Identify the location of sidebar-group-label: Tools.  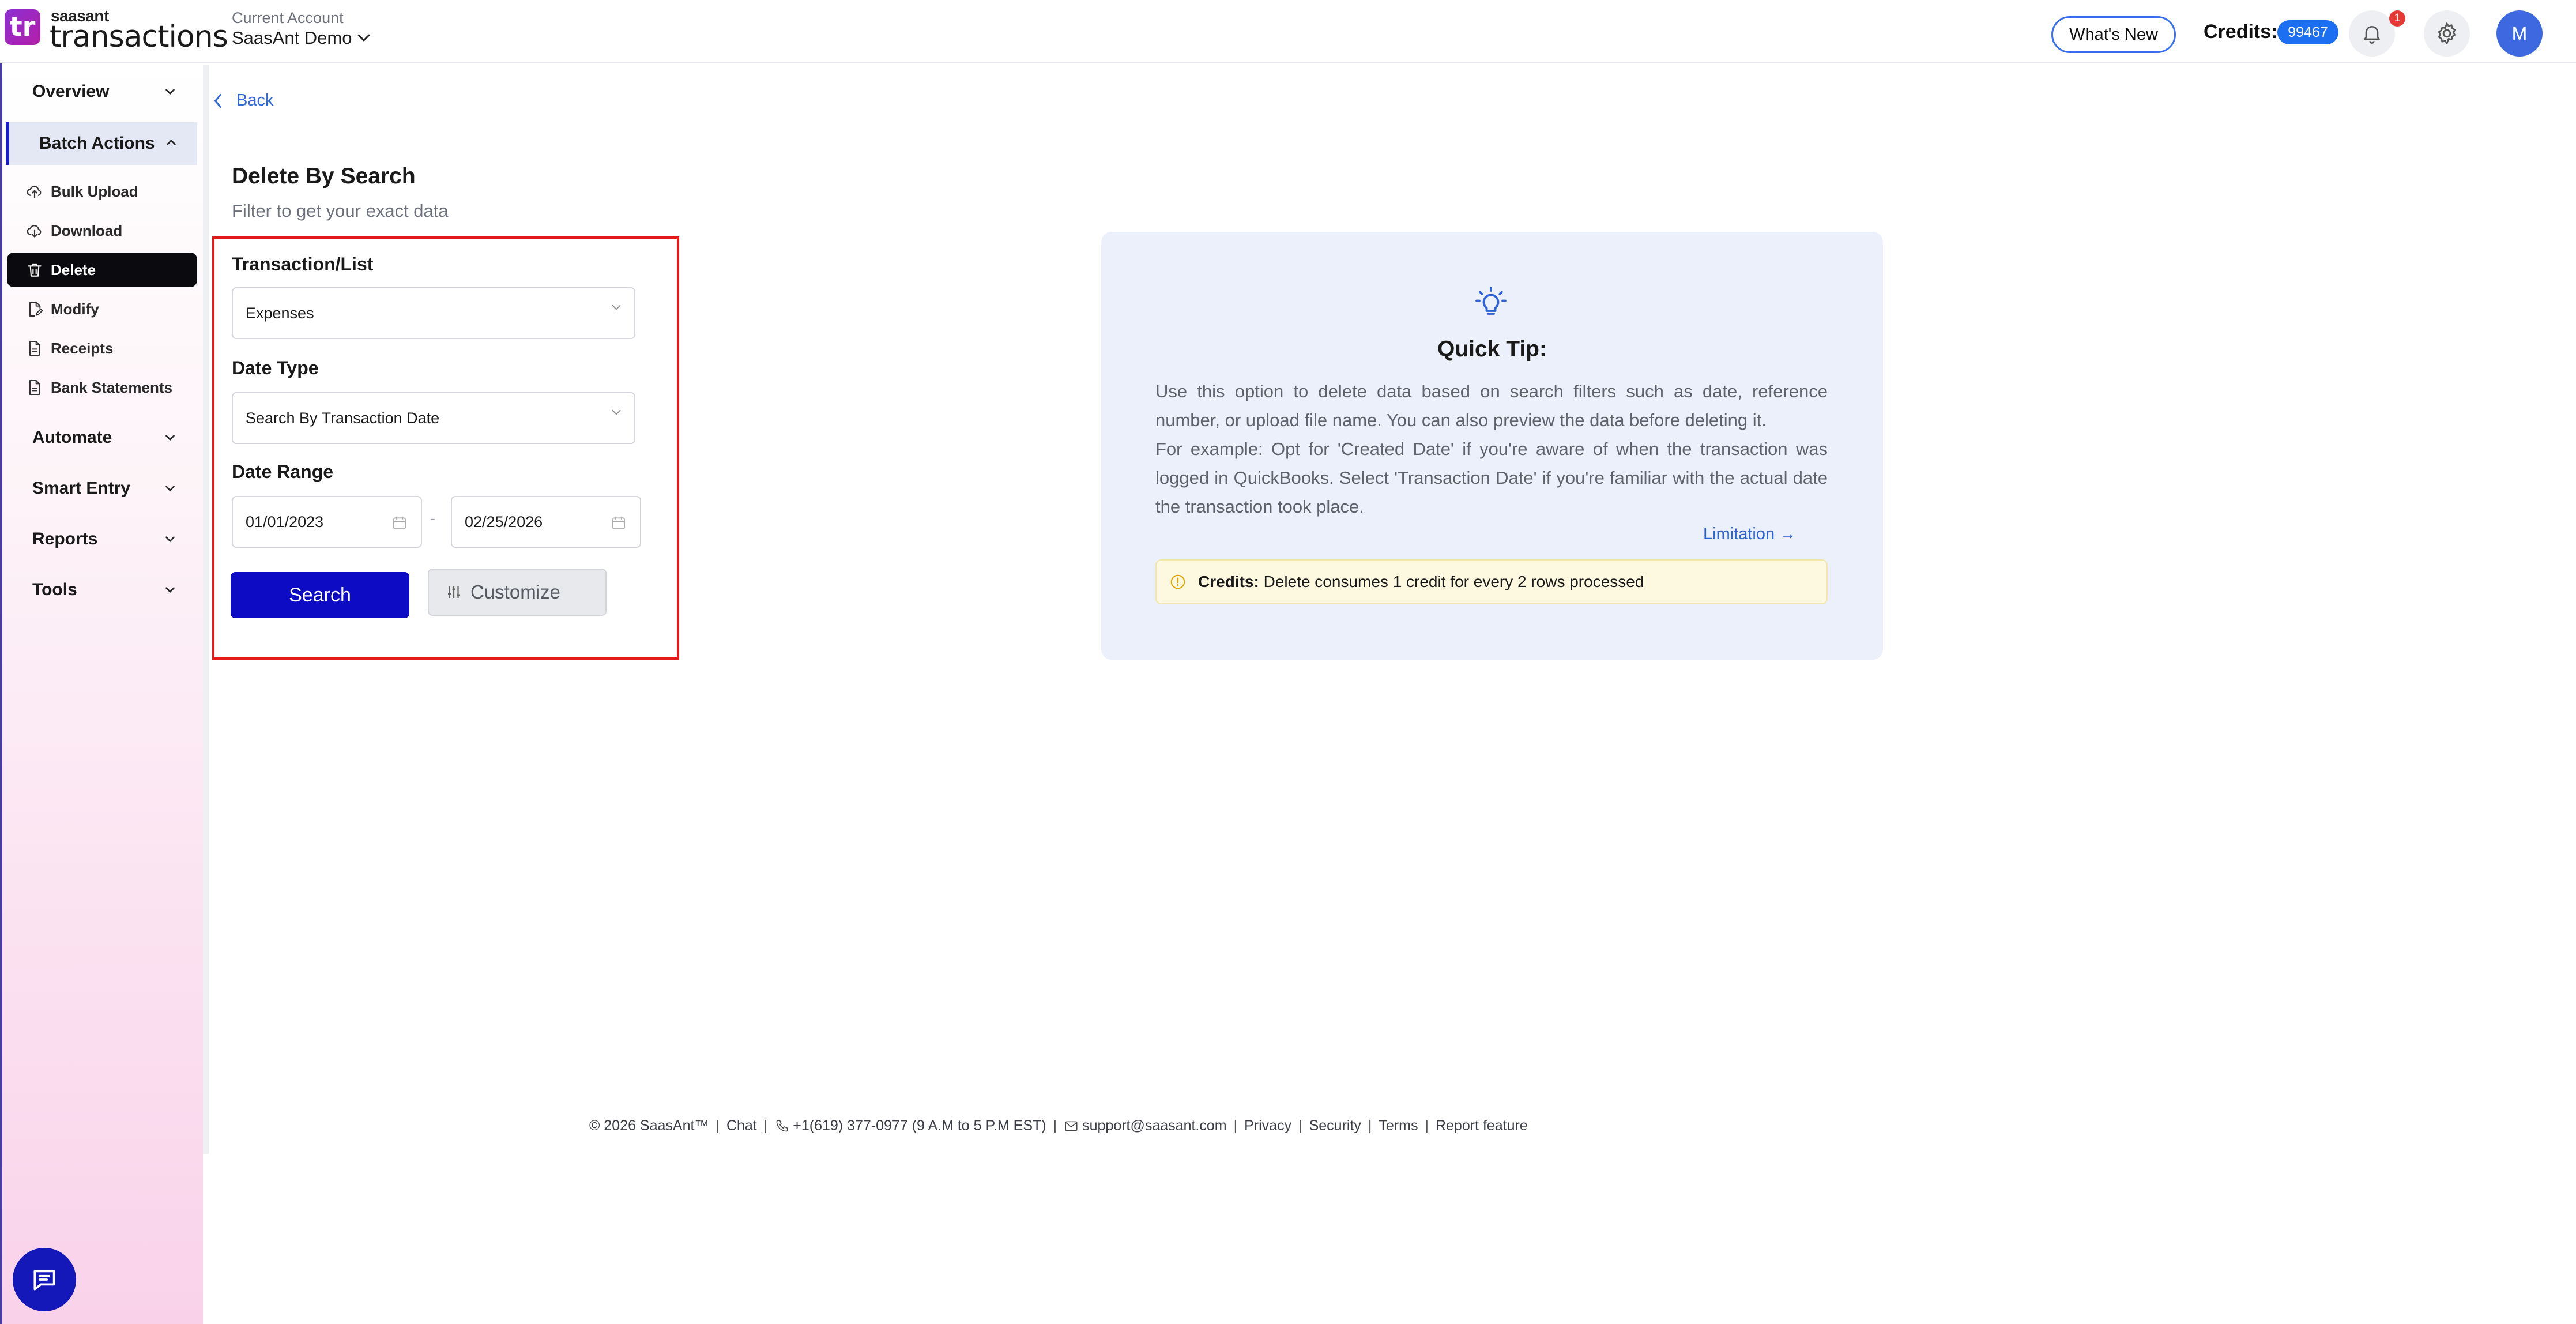
(54, 589).